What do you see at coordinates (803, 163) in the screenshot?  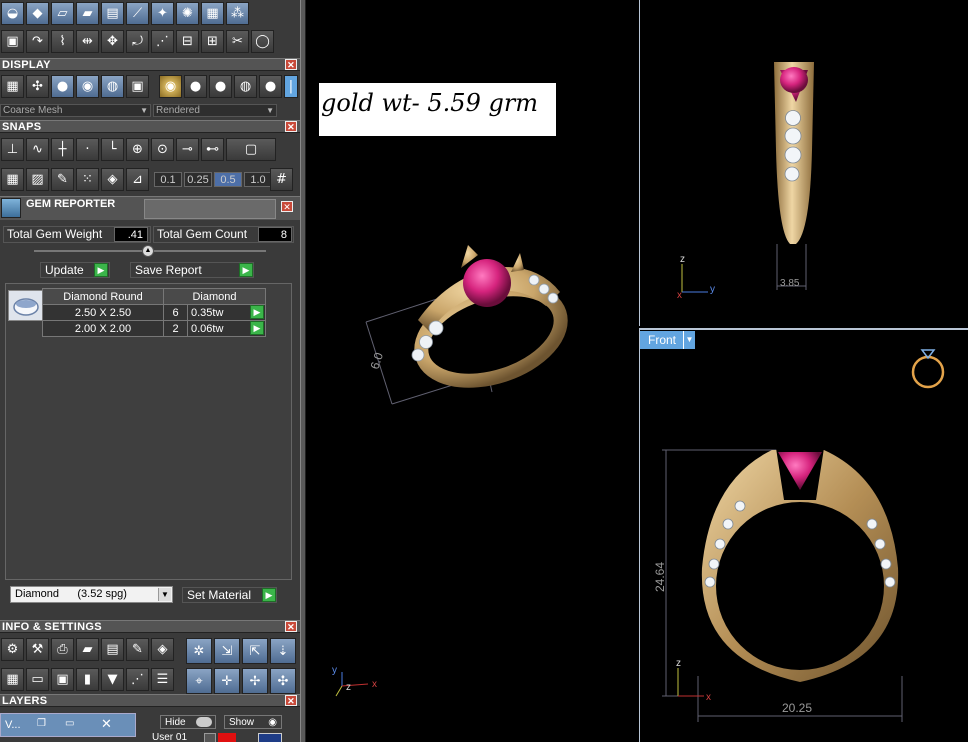 I see `side-viewport: 3.85 z y x` at bounding box center [803, 163].